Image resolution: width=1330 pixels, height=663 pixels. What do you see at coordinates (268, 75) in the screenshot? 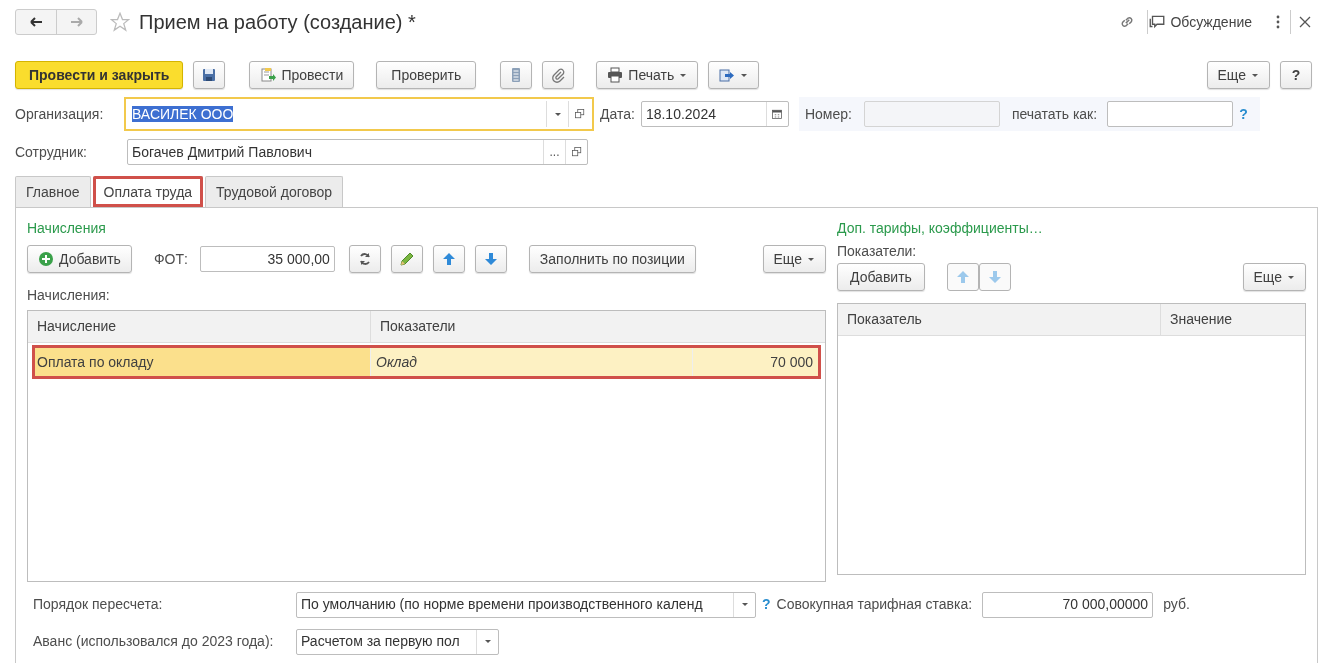
I see `document-arrow-icon` at bounding box center [268, 75].